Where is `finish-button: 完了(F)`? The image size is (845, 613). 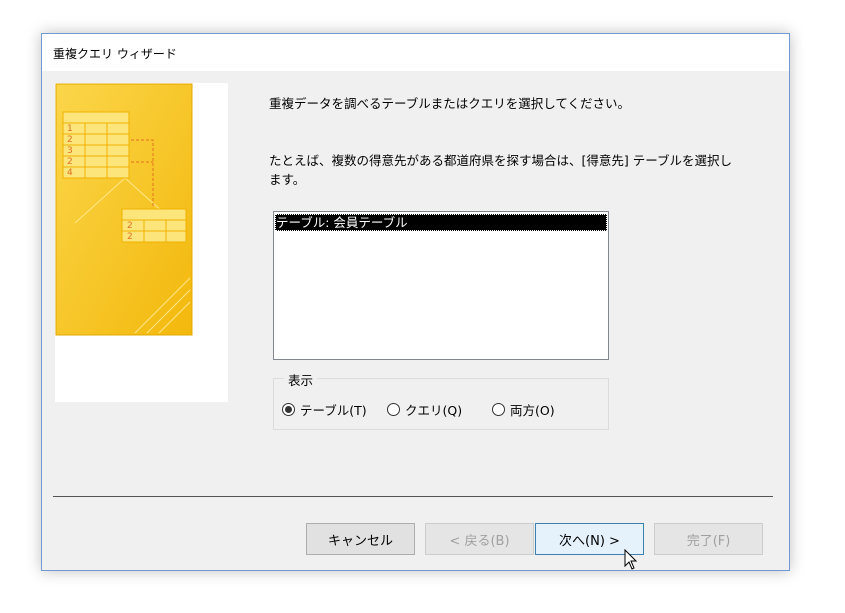 finish-button: 完了(F) is located at coordinates (708, 539).